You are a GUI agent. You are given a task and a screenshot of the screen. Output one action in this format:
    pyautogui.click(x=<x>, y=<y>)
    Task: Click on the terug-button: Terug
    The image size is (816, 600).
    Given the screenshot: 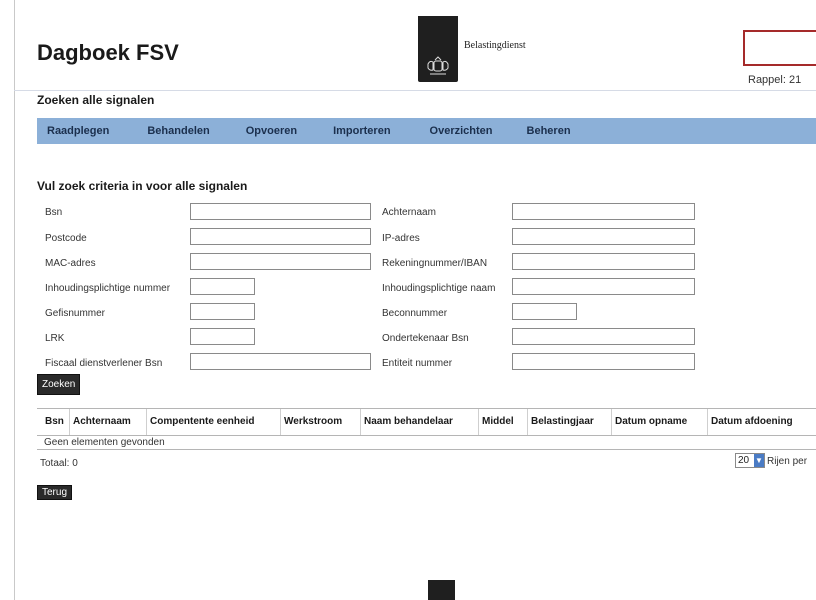 What is the action you would take?
    pyautogui.click(x=55, y=492)
    